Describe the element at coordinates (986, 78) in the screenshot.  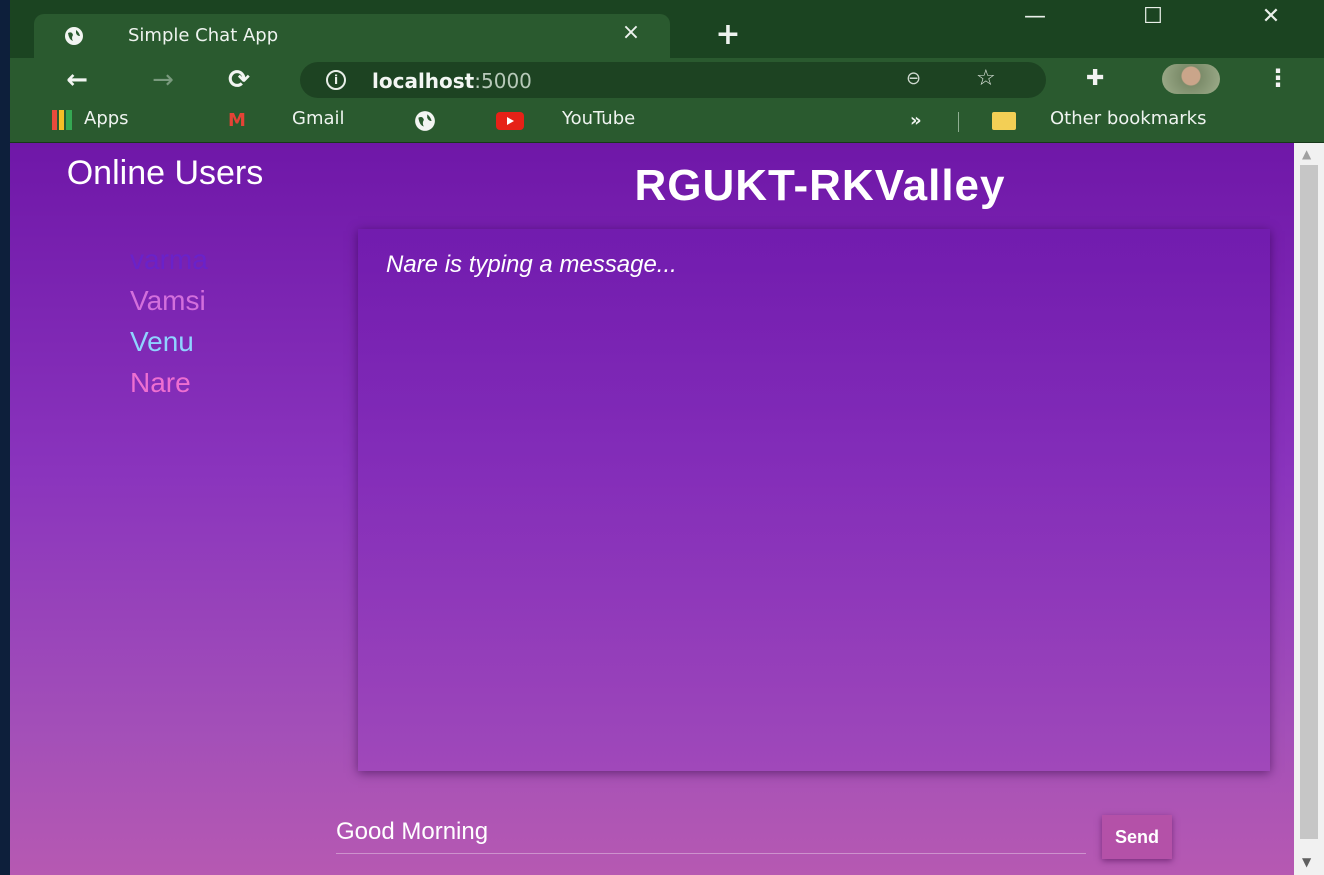
I see `bookmark-star-icon: ☆` at that location.